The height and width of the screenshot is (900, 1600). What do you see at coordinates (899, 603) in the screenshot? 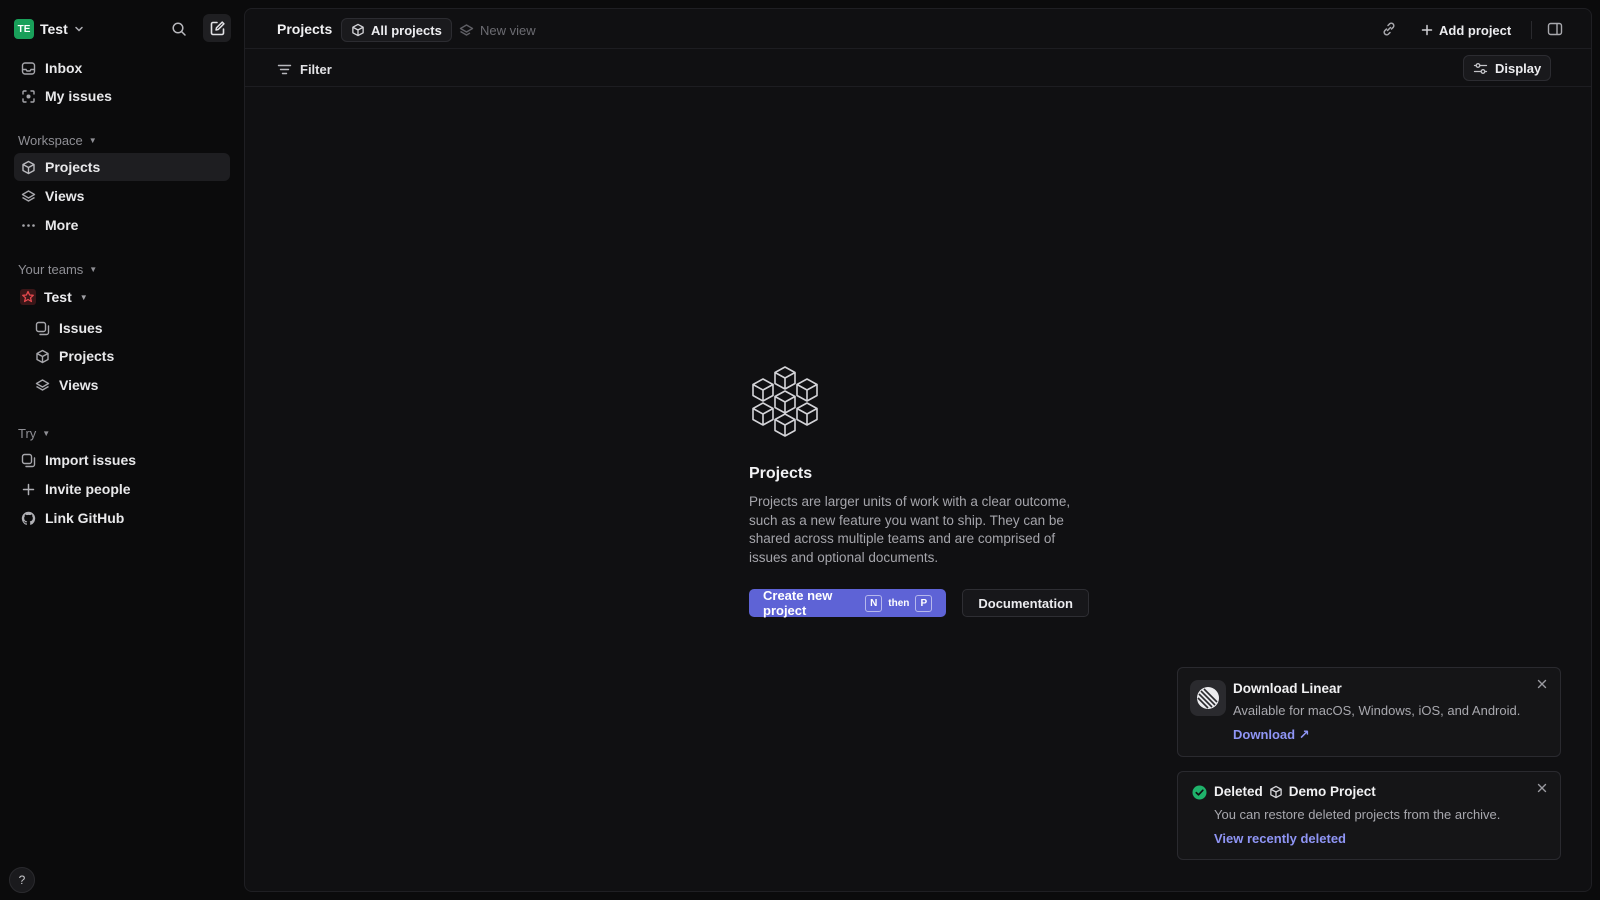
I see `shortcut-then: then` at bounding box center [899, 603].